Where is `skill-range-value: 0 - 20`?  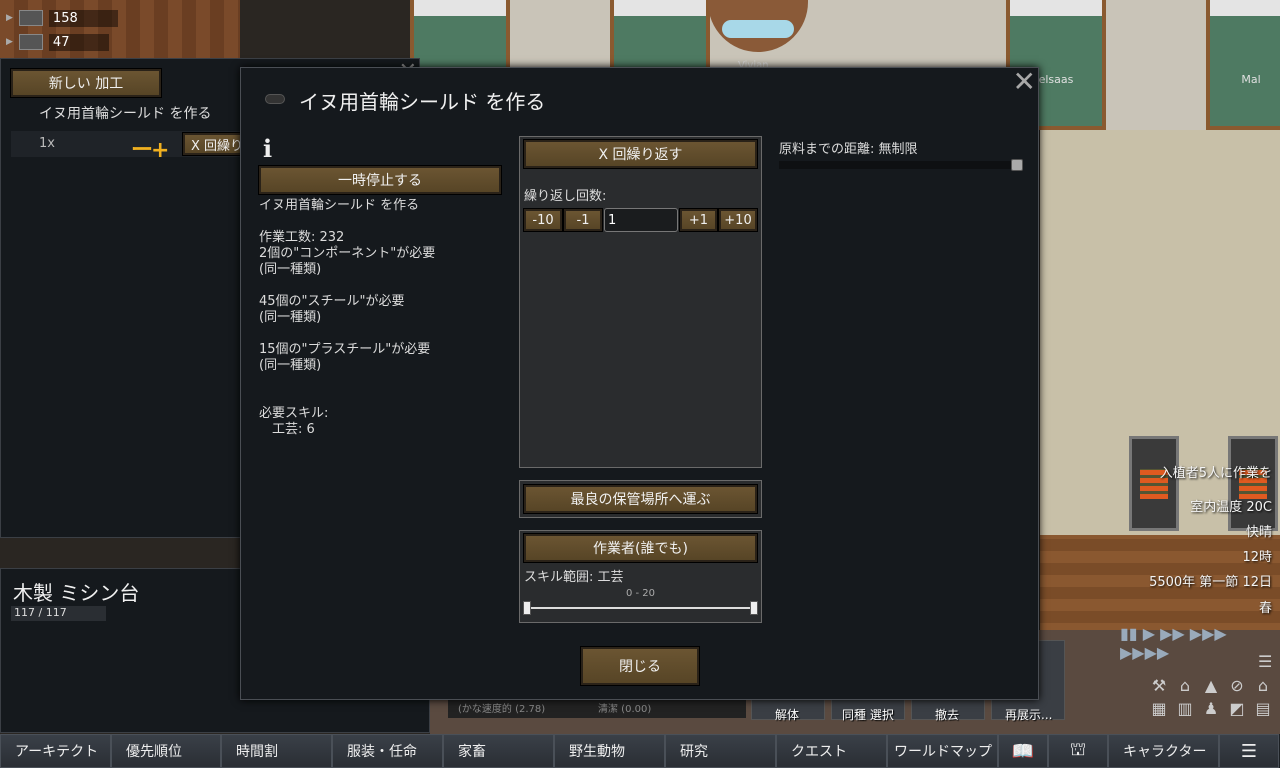
skill-range-value: 0 - 20 is located at coordinates (640, 593).